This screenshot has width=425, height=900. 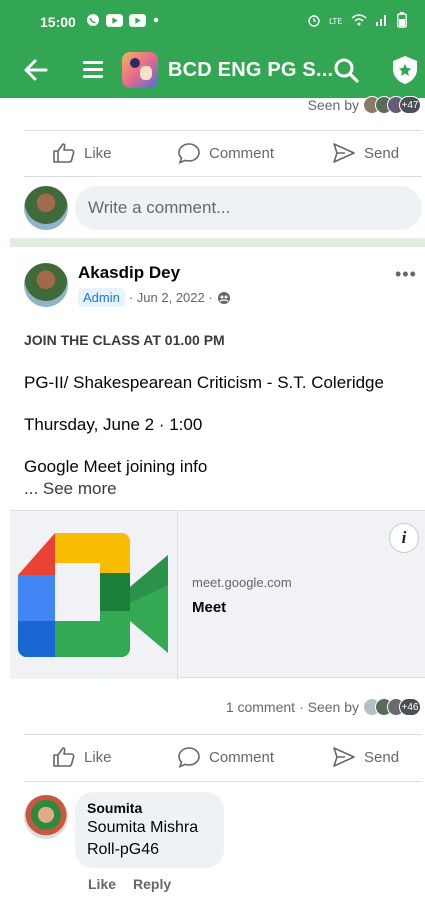 What do you see at coordinates (94, 595) in the screenshot?
I see `google-meet-logo-icon` at bounding box center [94, 595].